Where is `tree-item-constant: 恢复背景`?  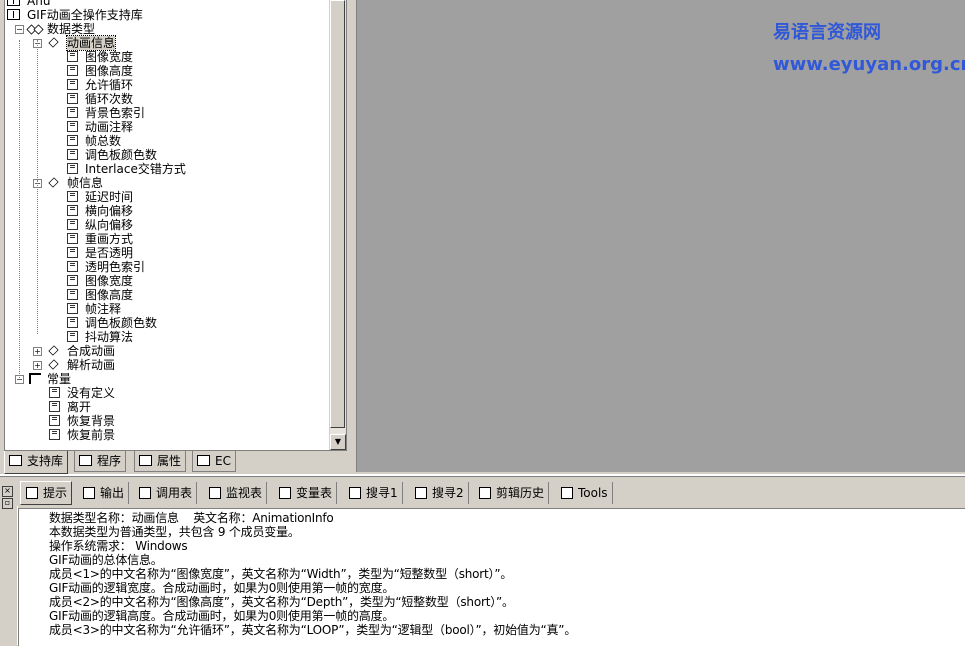
tree-item-constant: 恢复背景 is located at coordinates (167, 421).